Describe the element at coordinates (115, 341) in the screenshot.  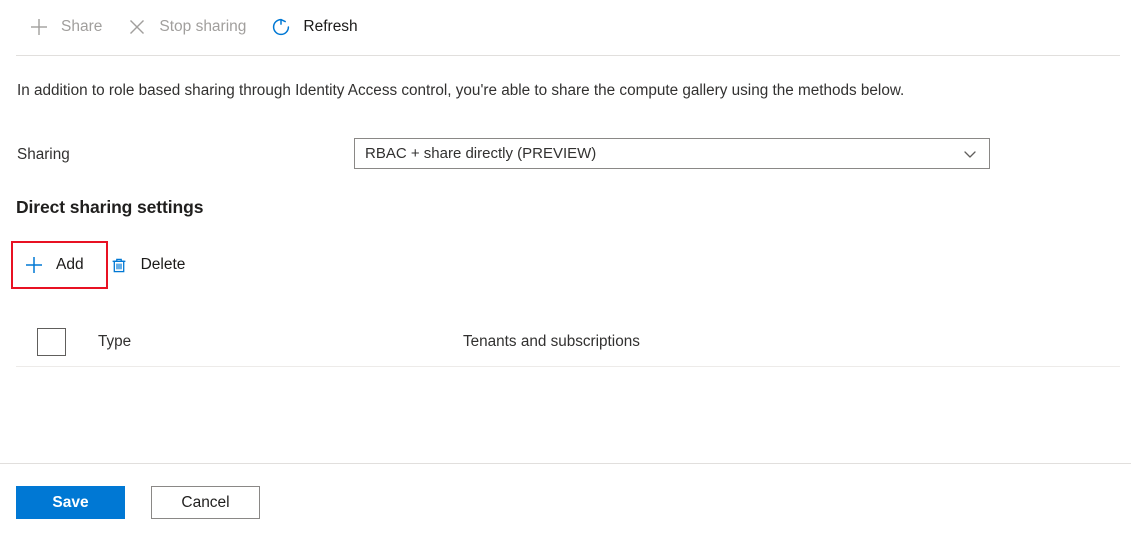
I see `column-header-type: Type` at that location.